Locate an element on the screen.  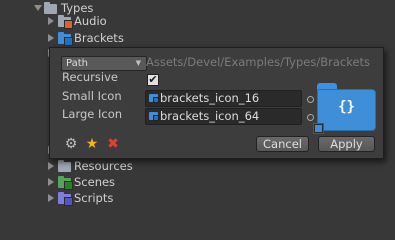
folder-preview-icon: {} is located at coordinates (345, 108).